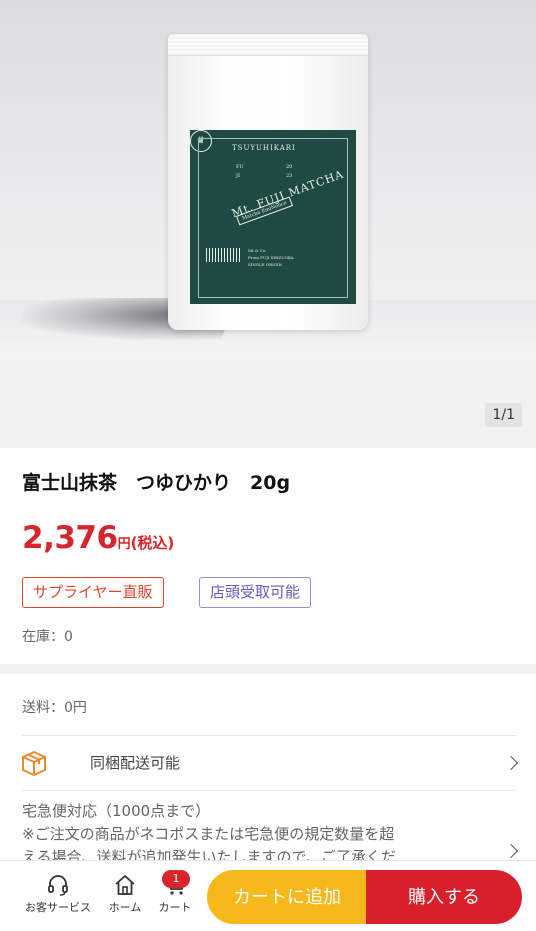  Describe the element at coordinates (152, 543) in the screenshot. I see `price-tax-label: (税込)` at that location.